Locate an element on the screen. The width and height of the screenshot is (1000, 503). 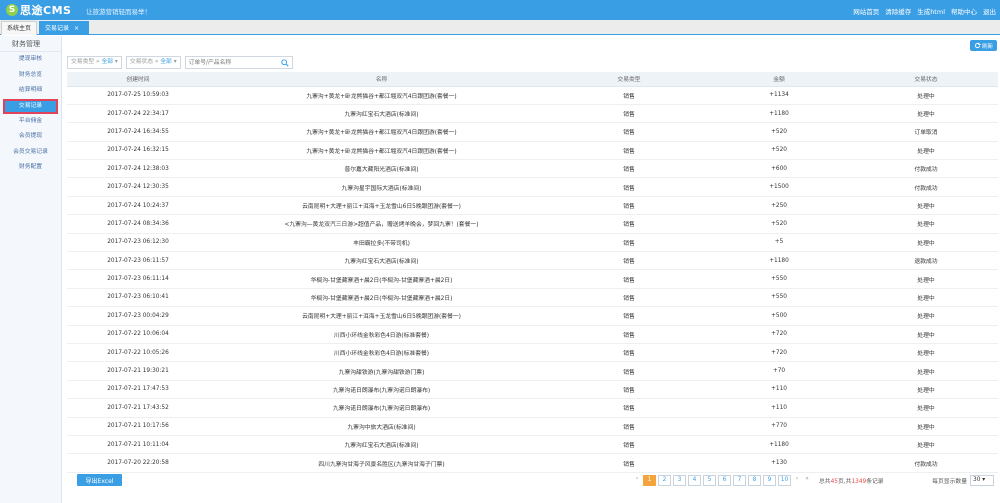
page-button: 6 is located at coordinates (724, 480).